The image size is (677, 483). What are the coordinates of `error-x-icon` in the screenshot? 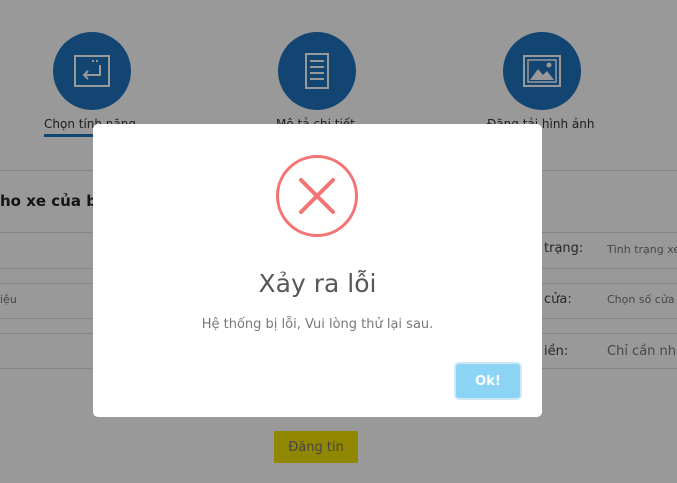 It's located at (317, 196).